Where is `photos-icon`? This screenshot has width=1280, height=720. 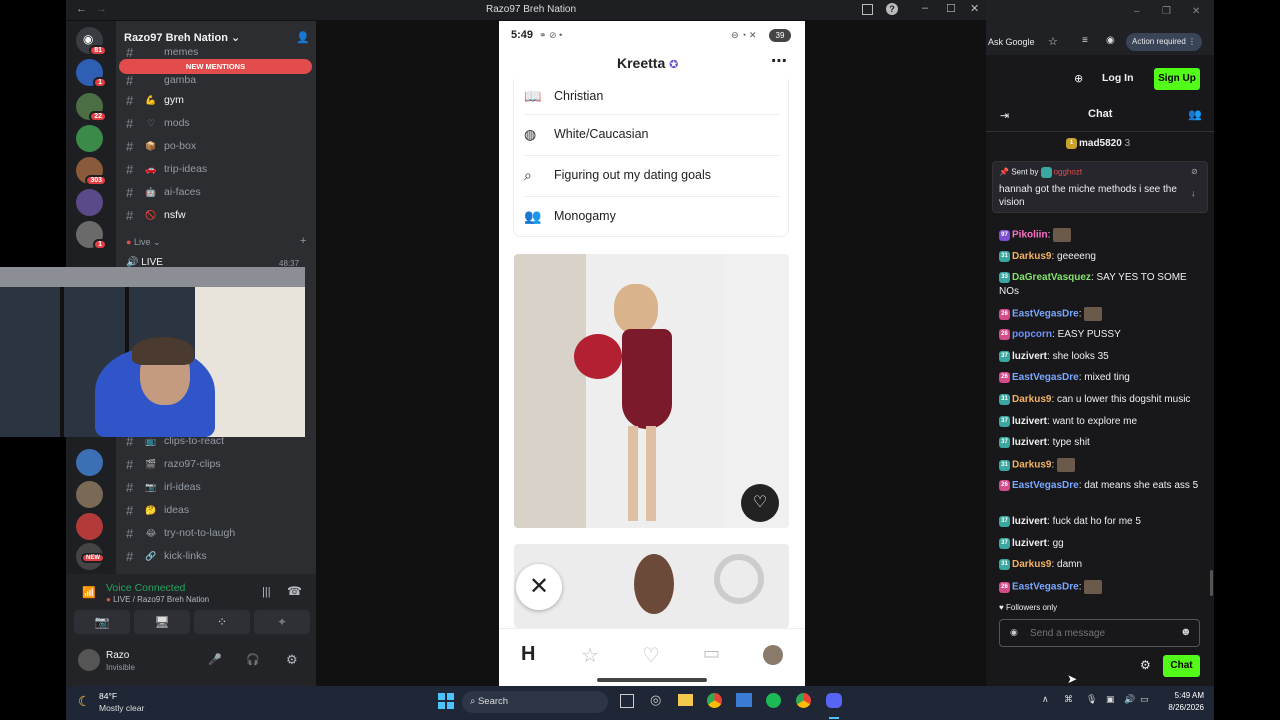 photos-icon is located at coordinates (744, 700).